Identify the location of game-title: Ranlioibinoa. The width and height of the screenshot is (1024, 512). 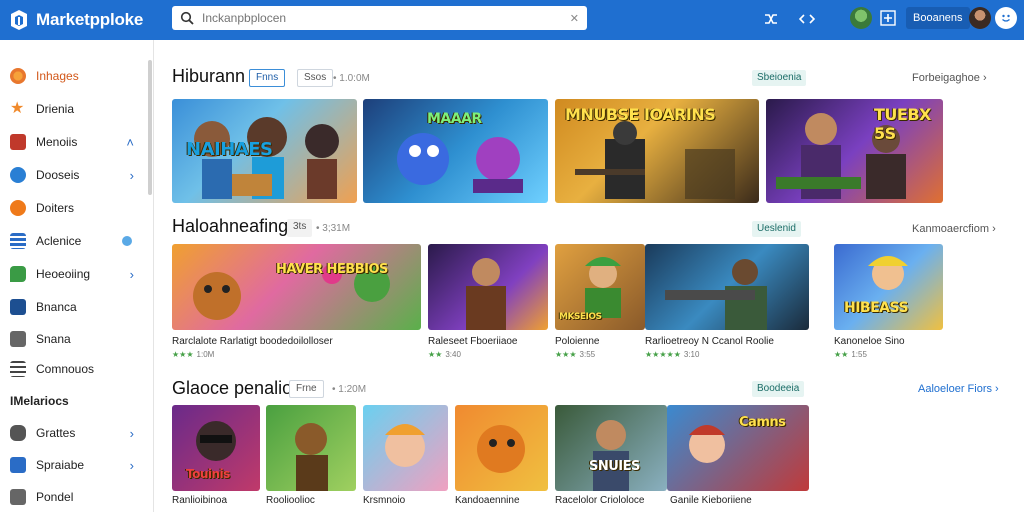
(199, 500).